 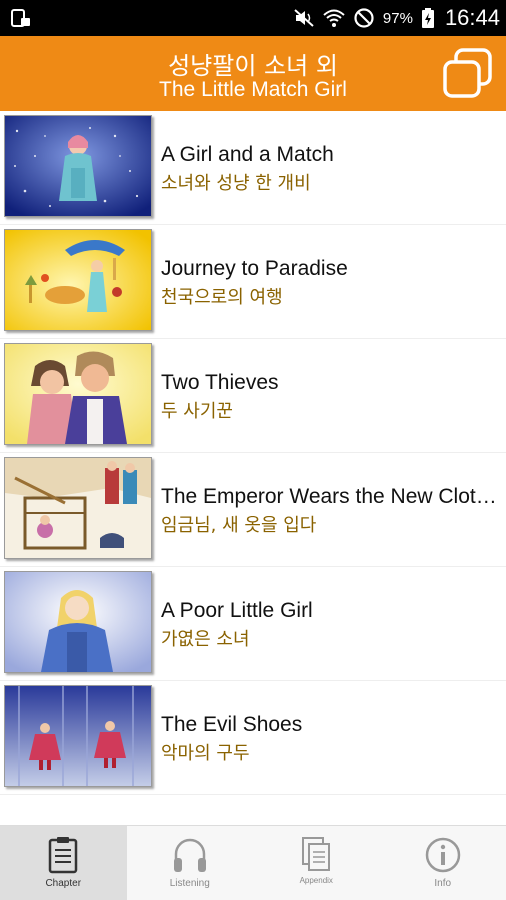 I want to click on two-thieves-illustration, so click(x=78, y=394).